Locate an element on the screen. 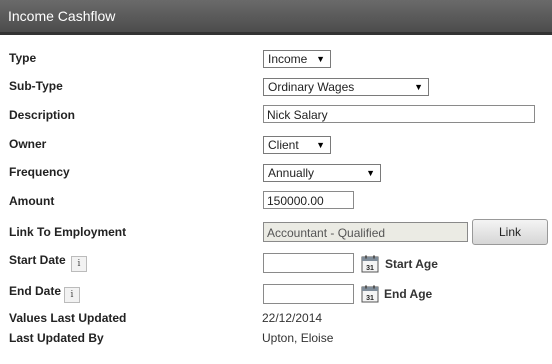 This screenshot has height=364, width=552. employment-value: Accountant - Qualified is located at coordinates (326, 233).